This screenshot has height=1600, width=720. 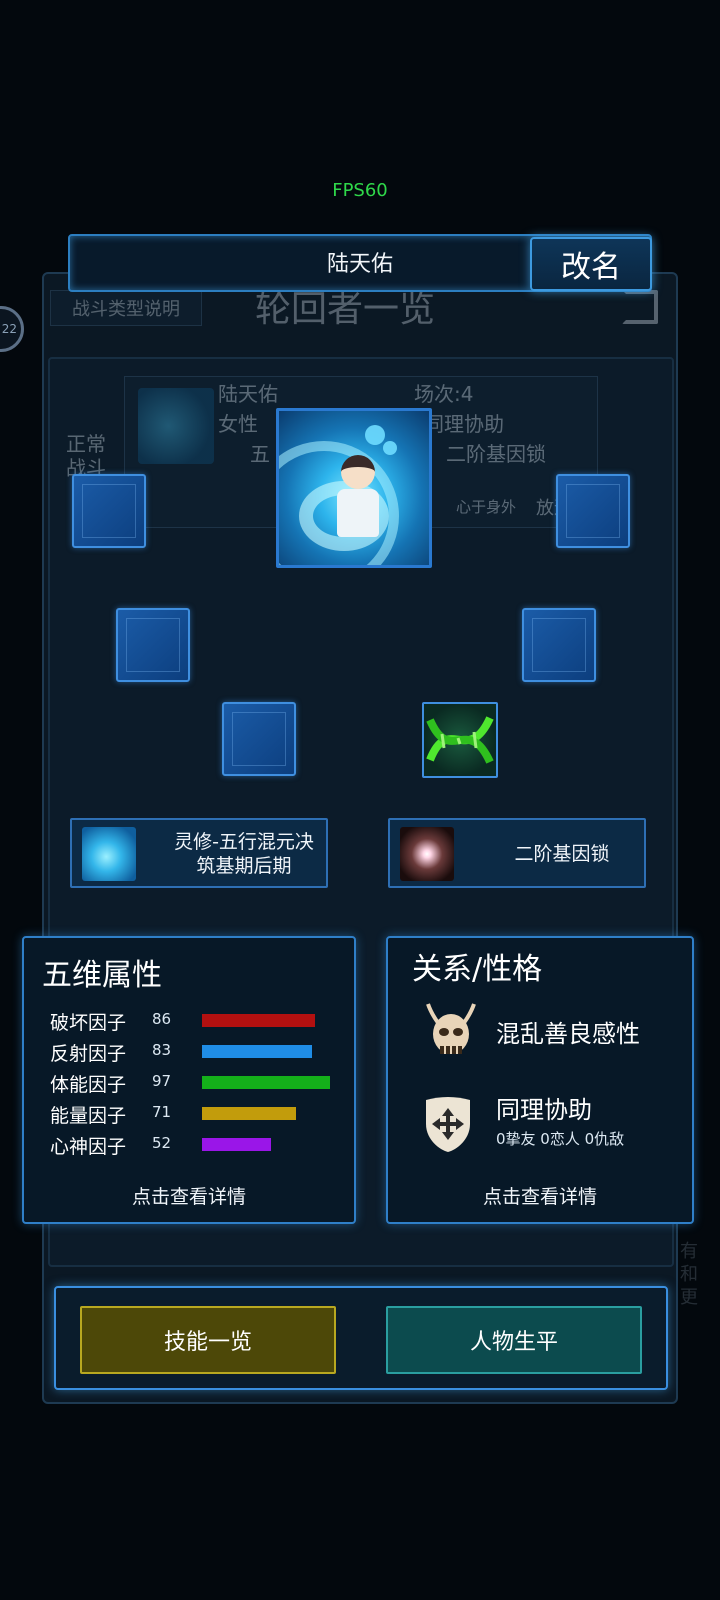 What do you see at coordinates (266, 1082) in the screenshot?
I see `stat-bar-physical` at bounding box center [266, 1082].